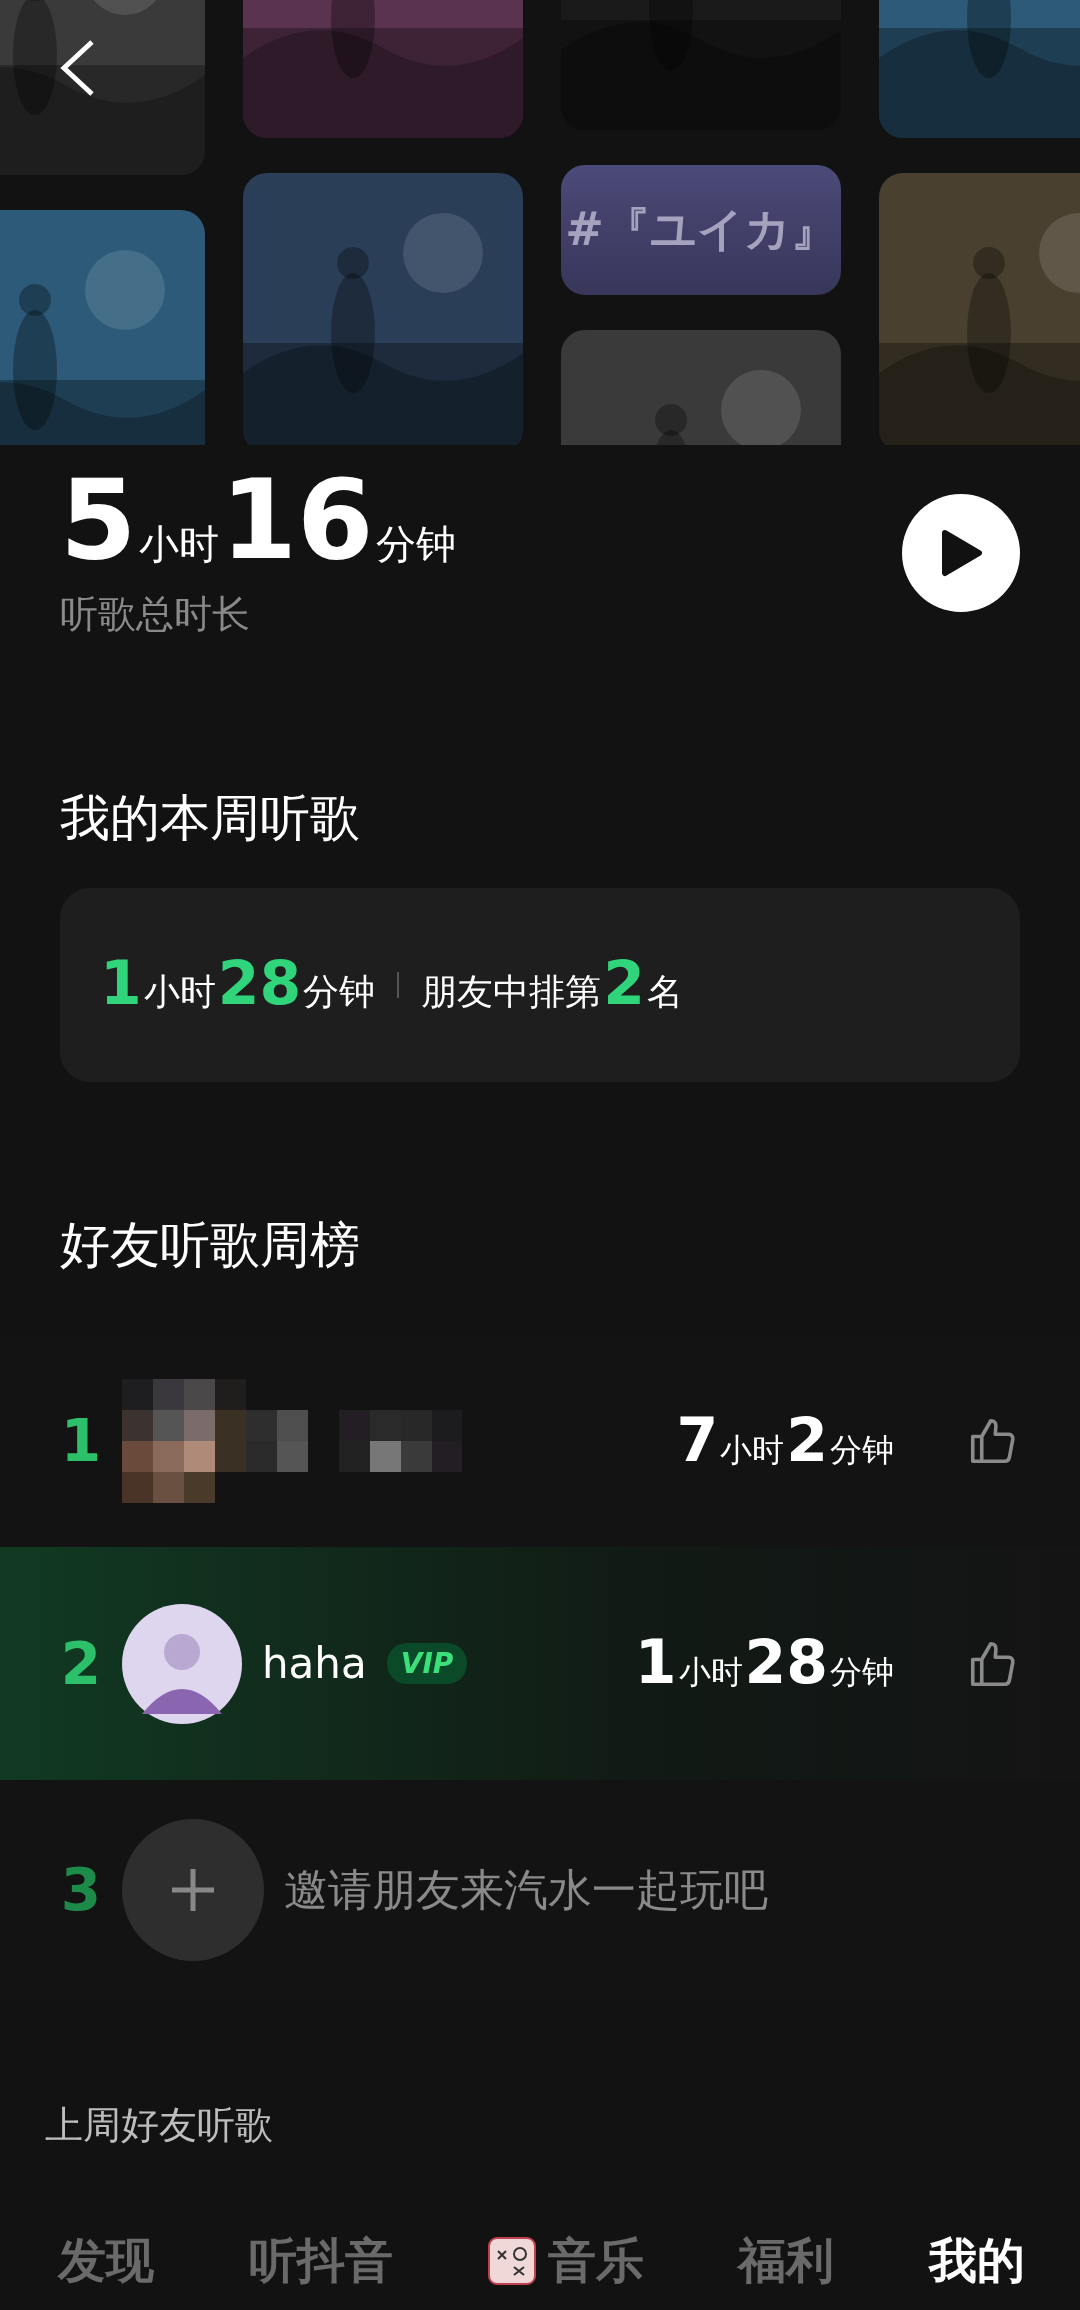  I want to click on nav-tab: 福利, so click(786, 2261).